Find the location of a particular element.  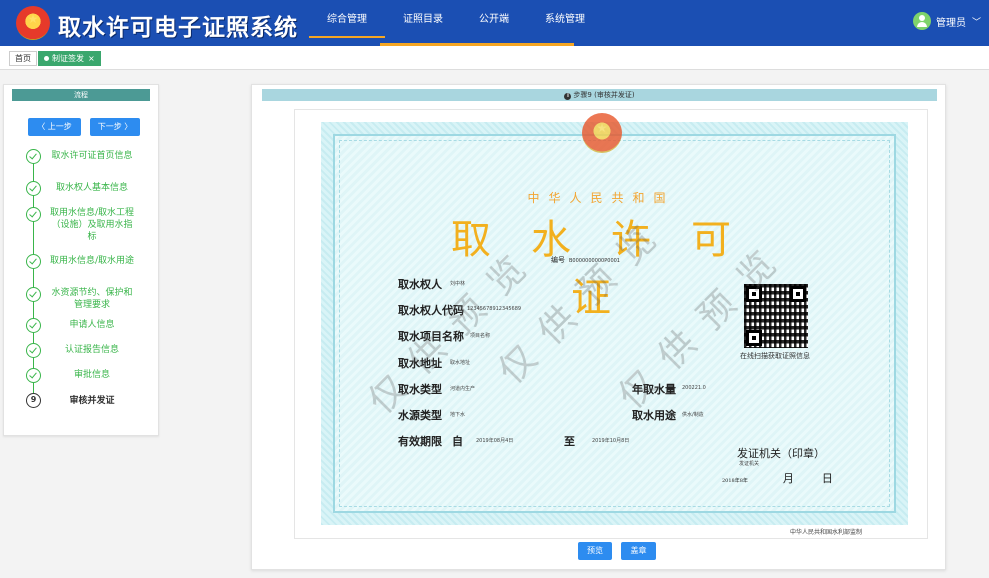

label-volume: 年取水量 is located at coordinates (654, 389).